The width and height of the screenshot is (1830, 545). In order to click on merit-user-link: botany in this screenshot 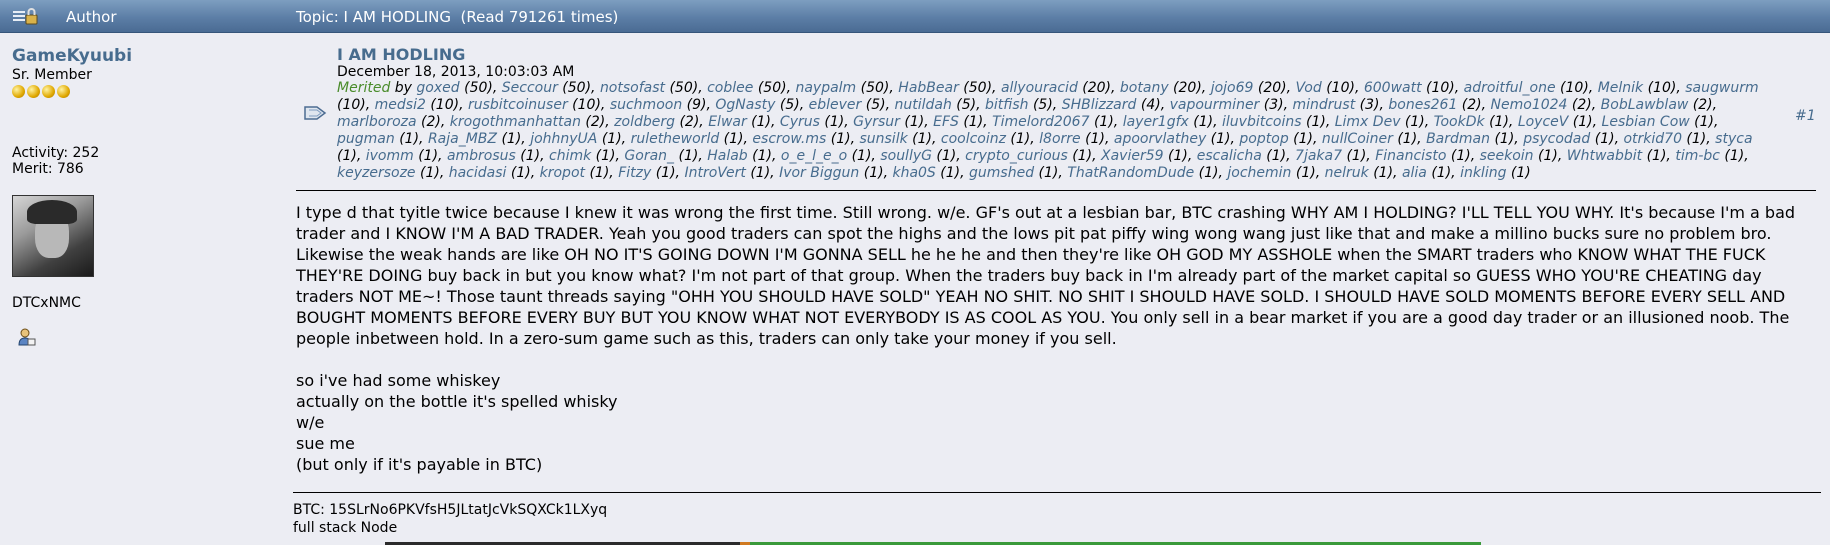, I will do `click(1144, 88)`.